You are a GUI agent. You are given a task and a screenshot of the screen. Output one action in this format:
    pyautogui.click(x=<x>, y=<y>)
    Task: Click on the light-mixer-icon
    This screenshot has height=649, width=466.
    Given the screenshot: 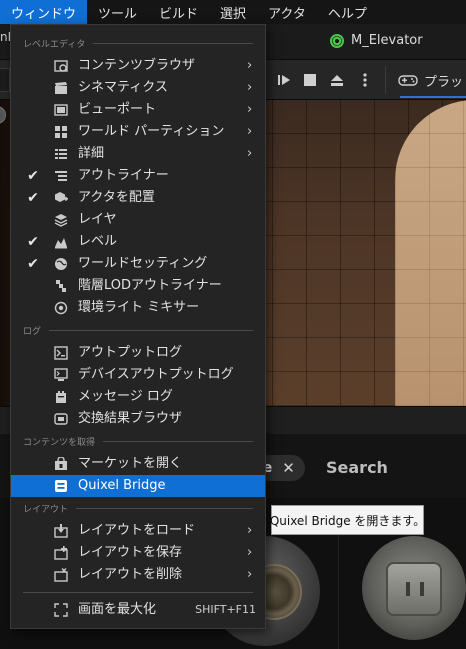 What is the action you would take?
    pyautogui.click(x=61, y=308)
    